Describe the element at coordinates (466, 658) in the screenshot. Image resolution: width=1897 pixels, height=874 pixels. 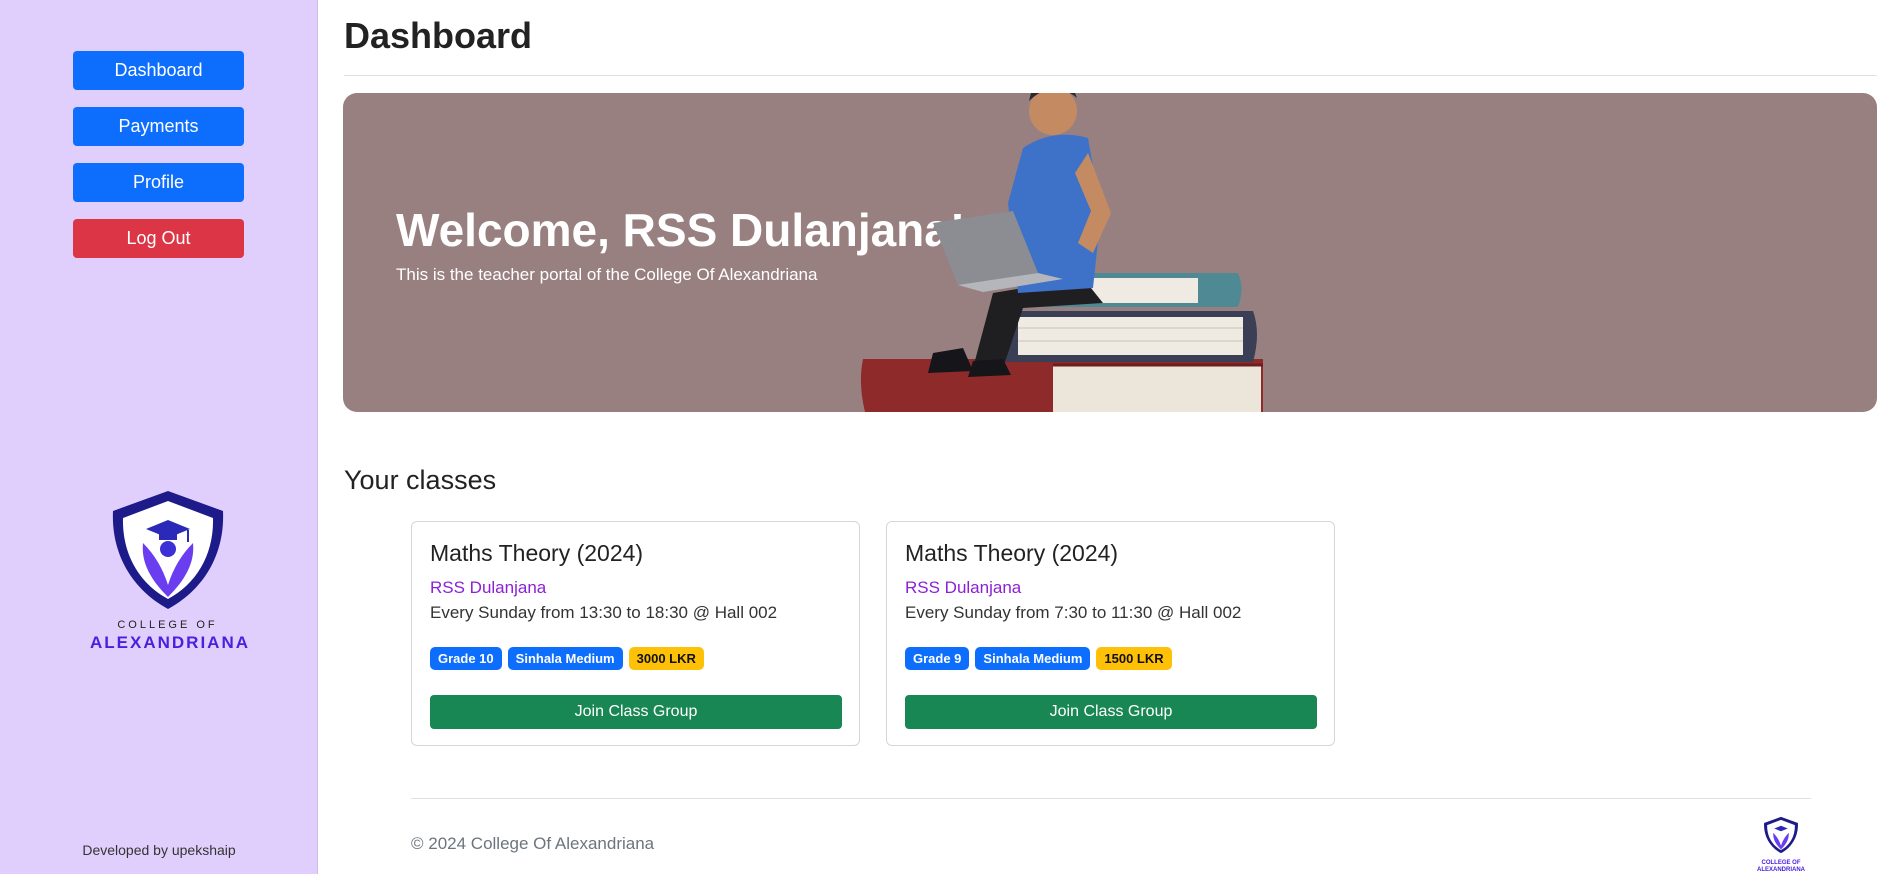
I see `grade-badge: Grade 10` at that location.